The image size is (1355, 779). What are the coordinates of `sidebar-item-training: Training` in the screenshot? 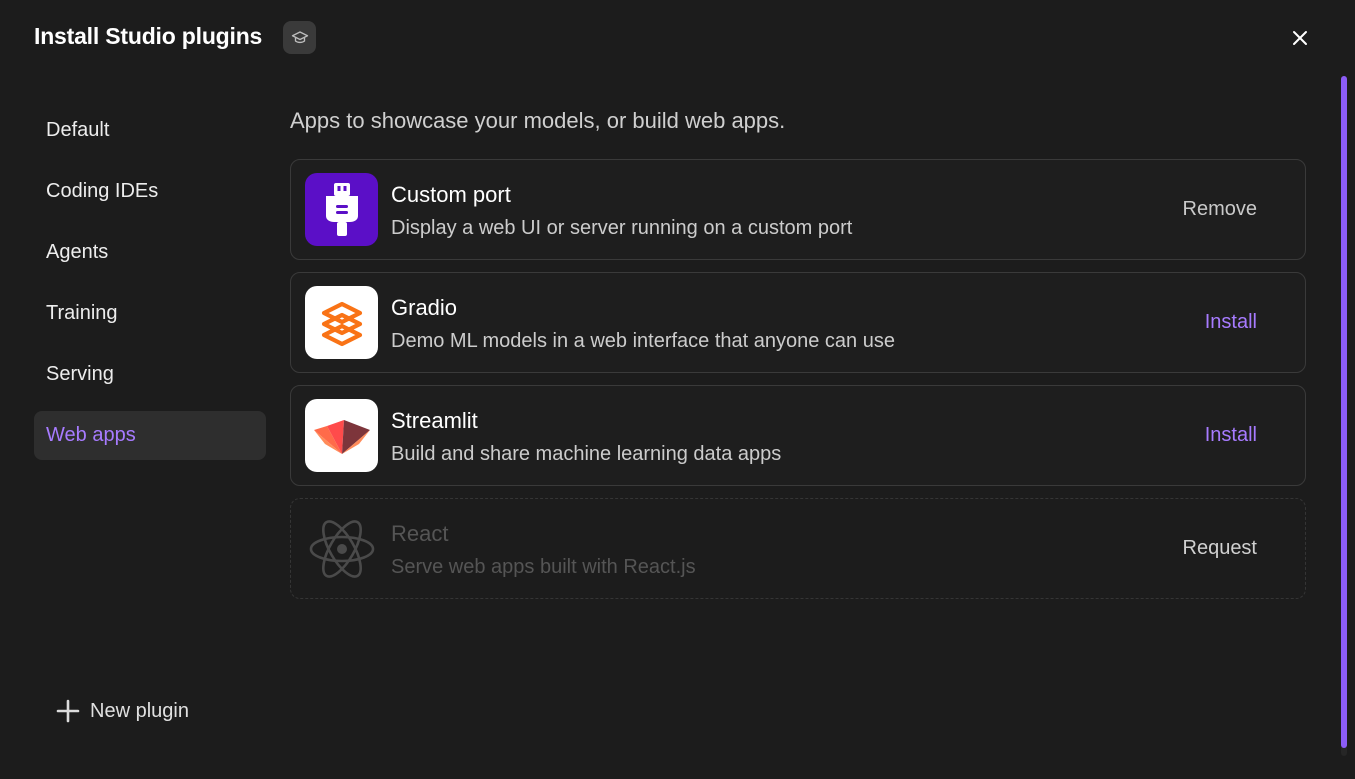 It's located at (150, 313).